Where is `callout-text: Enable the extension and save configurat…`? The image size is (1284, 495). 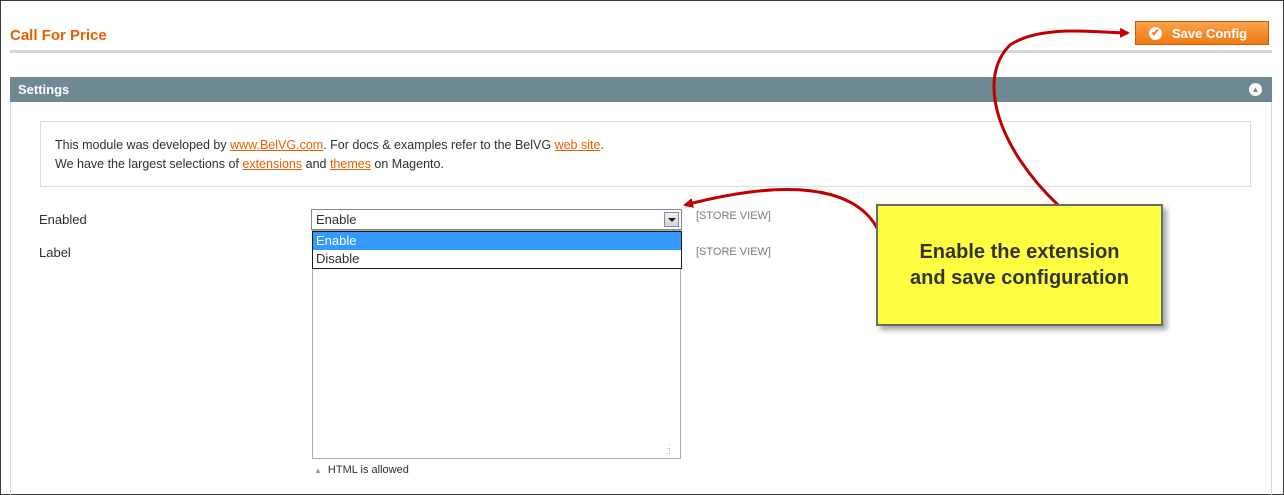
callout-text: Enable the extension and save configurat… is located at coordinates (1019, 265).